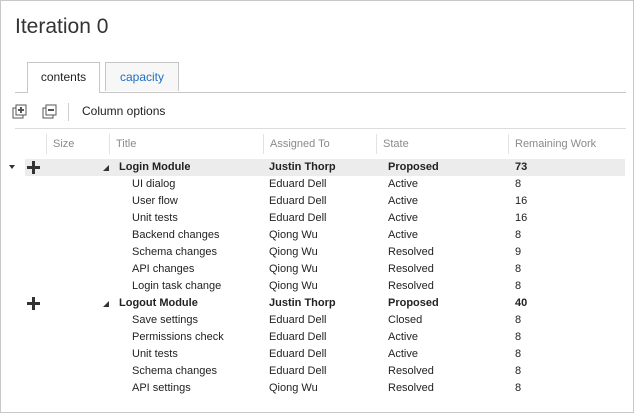 This screenshot has height=413, width=634. What do you see at coordinates (63, 77) in the screenshot?
I see `tab-contents: contents` at bounding box center [63, 77].